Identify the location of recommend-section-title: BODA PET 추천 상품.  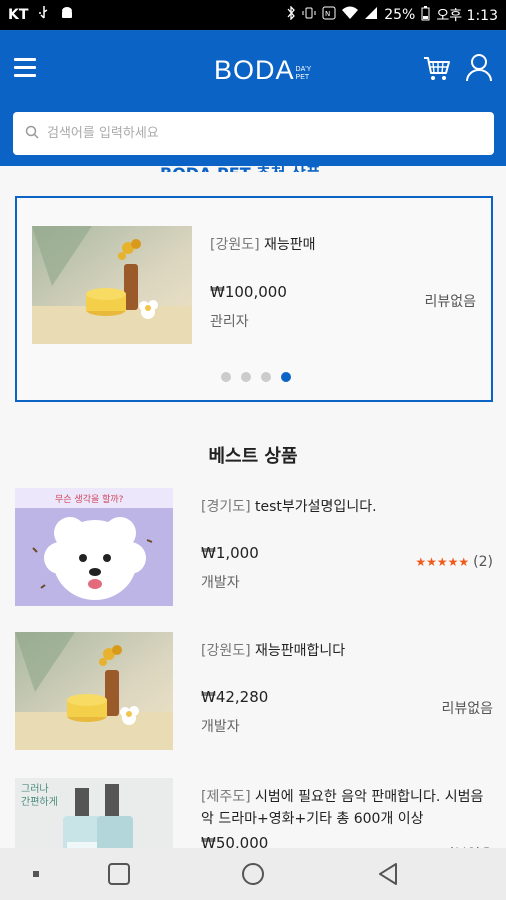
(240, 166).